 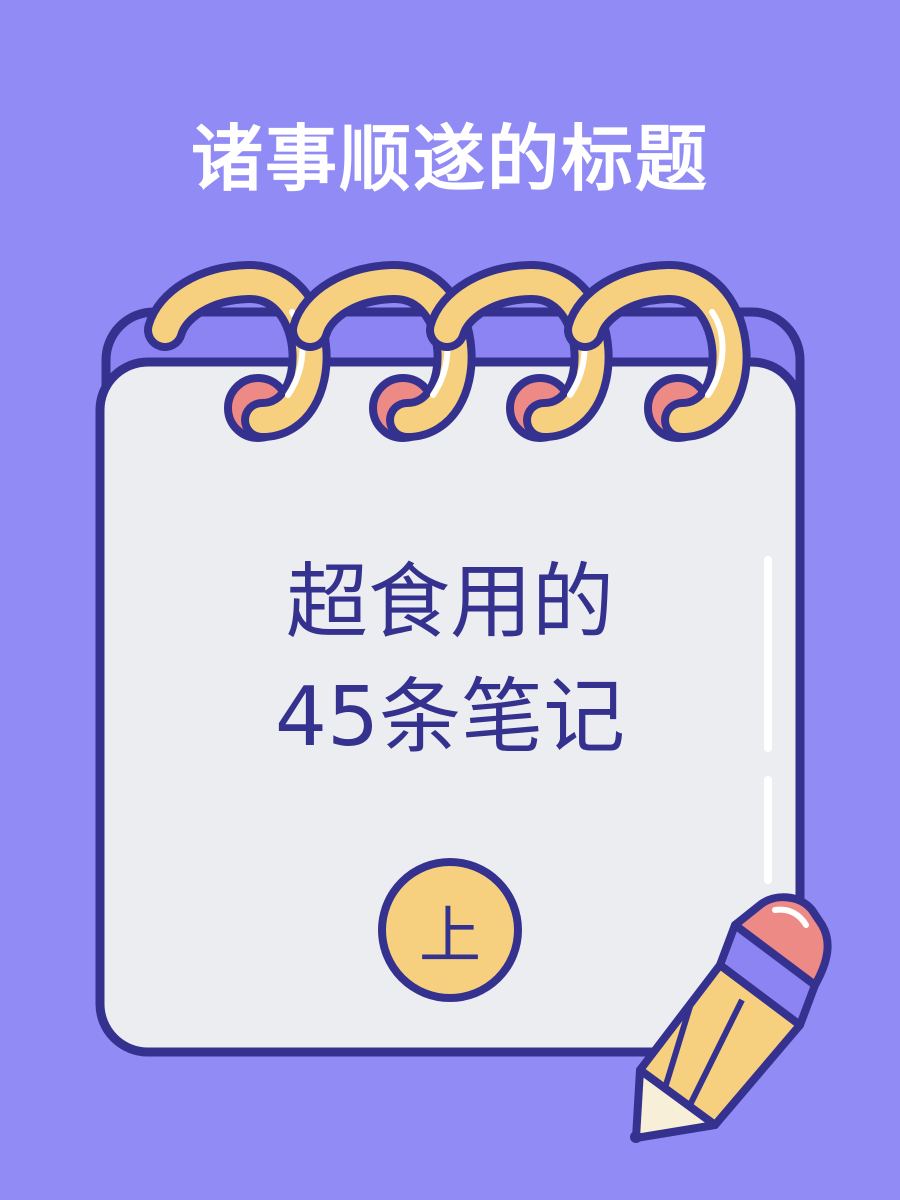 What do you see at coordinates (449, 602) in the screenshot?
I see `notepad-line-1: 超食用的` at bounding box center [449, 602].